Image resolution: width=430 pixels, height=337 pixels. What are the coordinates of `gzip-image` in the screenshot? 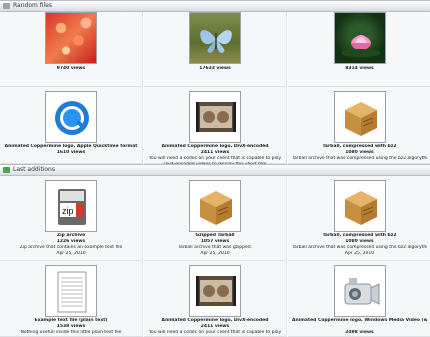 It's located at (215, 206).